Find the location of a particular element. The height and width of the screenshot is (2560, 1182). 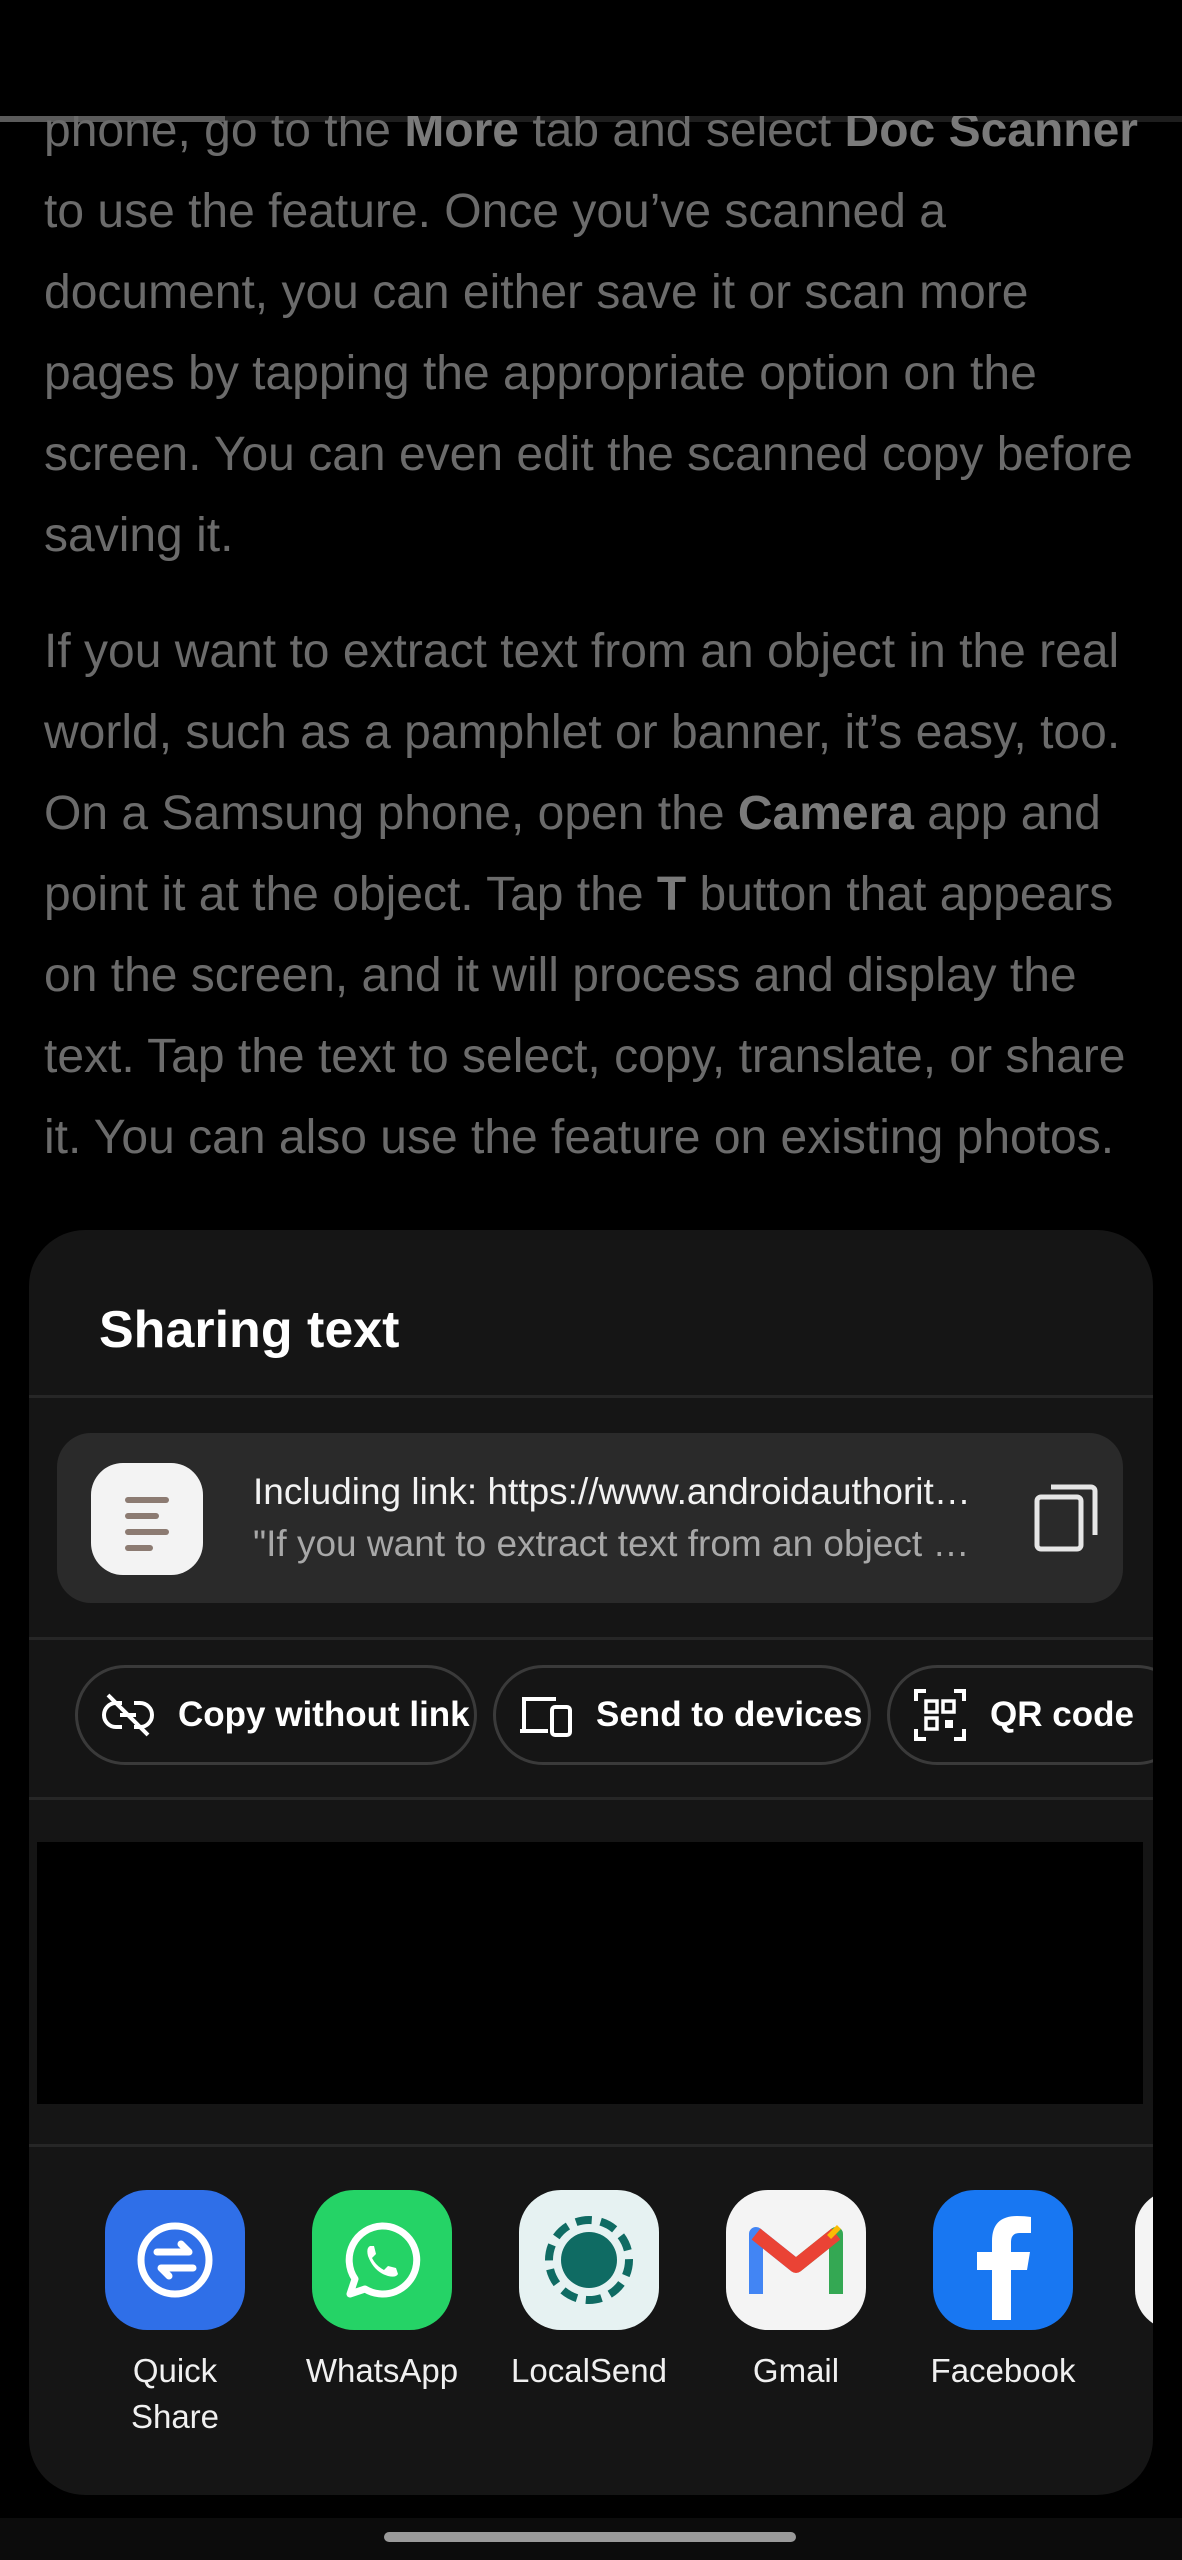

app-whatsapp: WhatsApp is located at coordinates (382, 2292).